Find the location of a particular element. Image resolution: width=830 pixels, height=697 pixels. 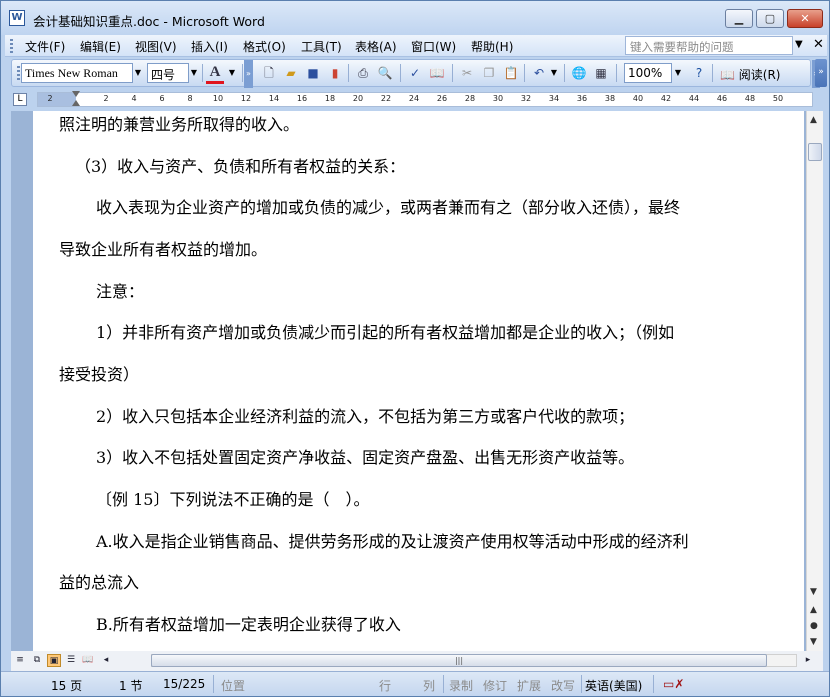

ruler-tick: 32 is located at coordinates (526, 98).